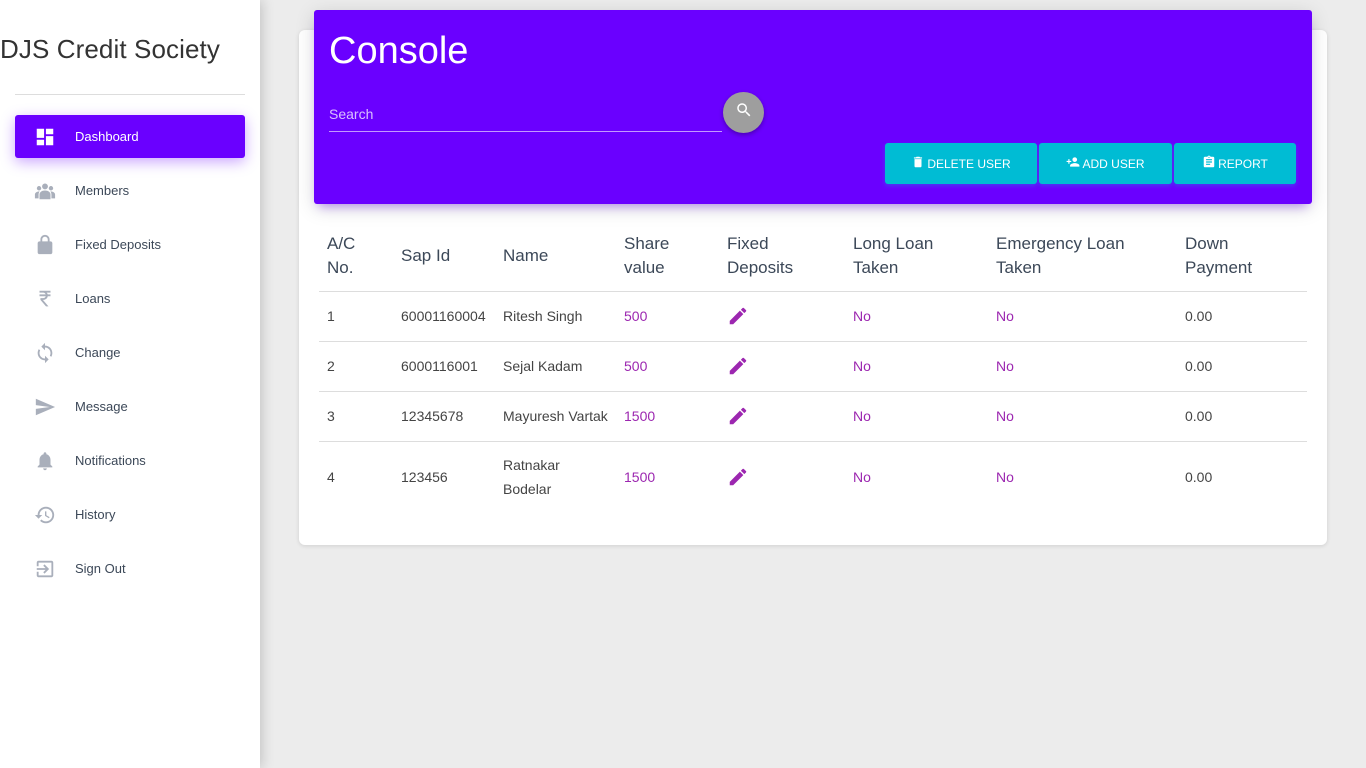 Image resolution: width=1366 pixels, height=768 pixels. I want to click on column-header-name: Name, so click(555, 257).